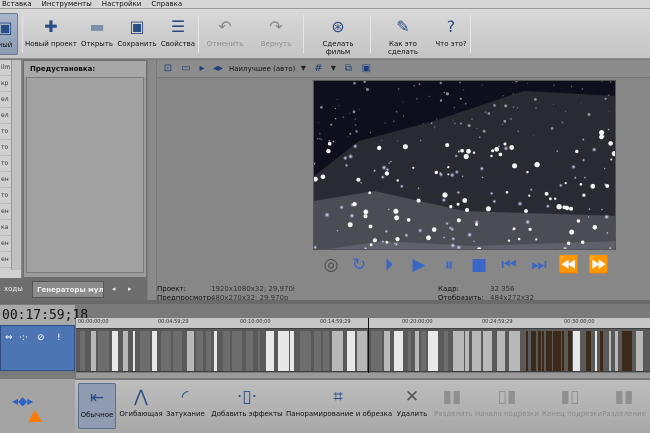 The height and width of the screenshot is (433, 650). I want to click on partial-tool-button: ▣ ный, so click(9, 34).